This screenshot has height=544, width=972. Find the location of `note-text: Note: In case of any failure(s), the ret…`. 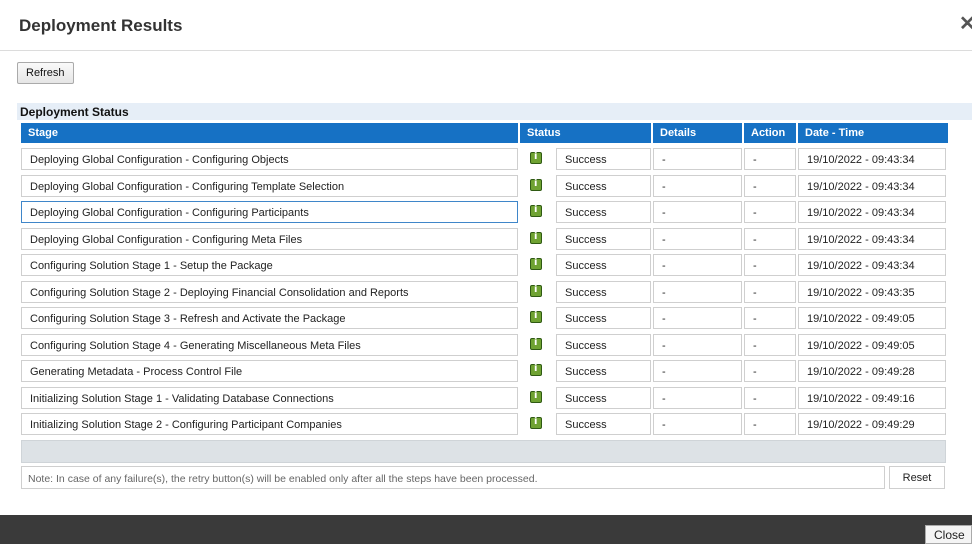

note-text: Note: In case of any failure(s), the ret… is located at coordinates (283, 479).